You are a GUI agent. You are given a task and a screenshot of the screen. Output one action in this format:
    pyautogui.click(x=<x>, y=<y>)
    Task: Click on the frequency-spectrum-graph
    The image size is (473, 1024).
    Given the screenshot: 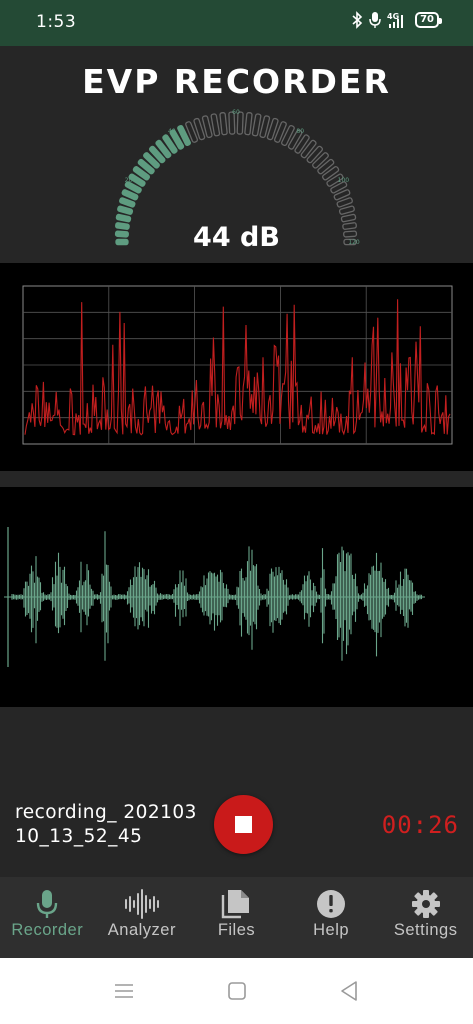 What is the action you would take?
    pyautogui.click(x=237, y=365)
    